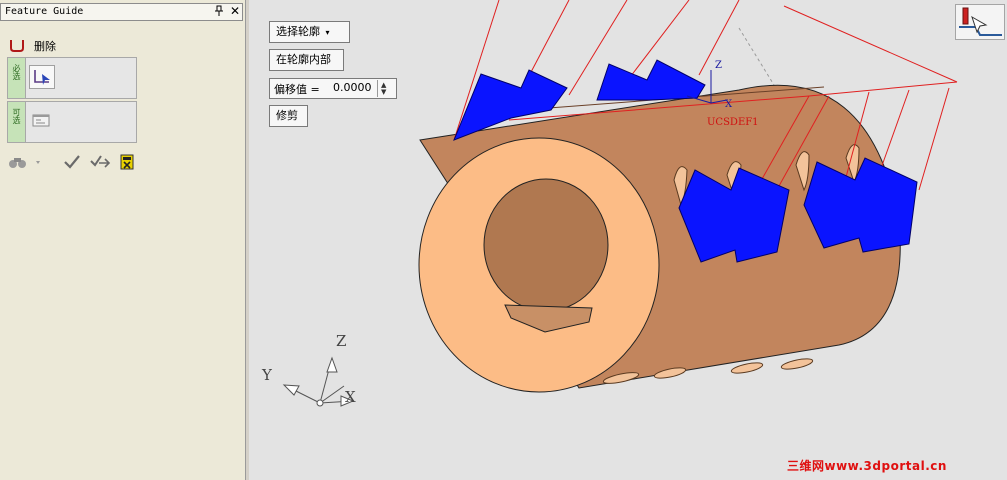 The width and height of the screenshot is (1007, 480). Describe the element at coordinates (298, 31) in the screenshot. I see `select-contour-label: 选择轮廓` at that location.